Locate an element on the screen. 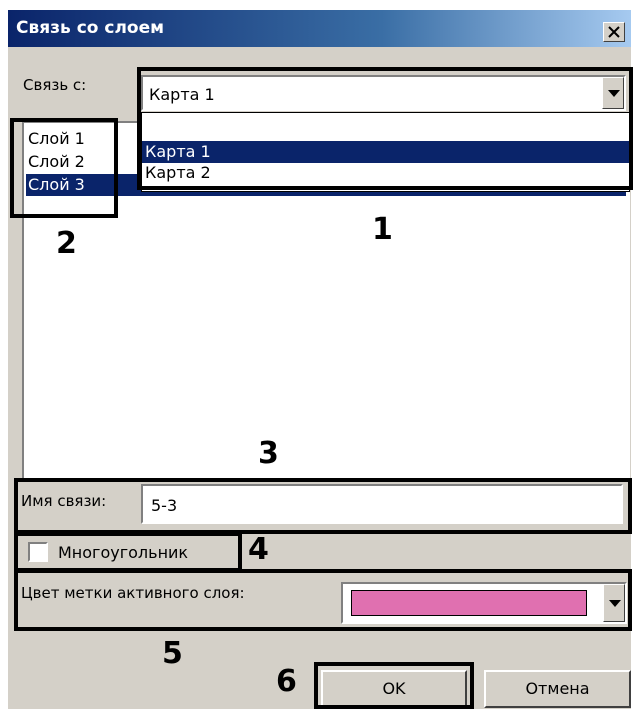 This screenshot has height=709, width=639. close-icon is located at coordinates (614, 32).